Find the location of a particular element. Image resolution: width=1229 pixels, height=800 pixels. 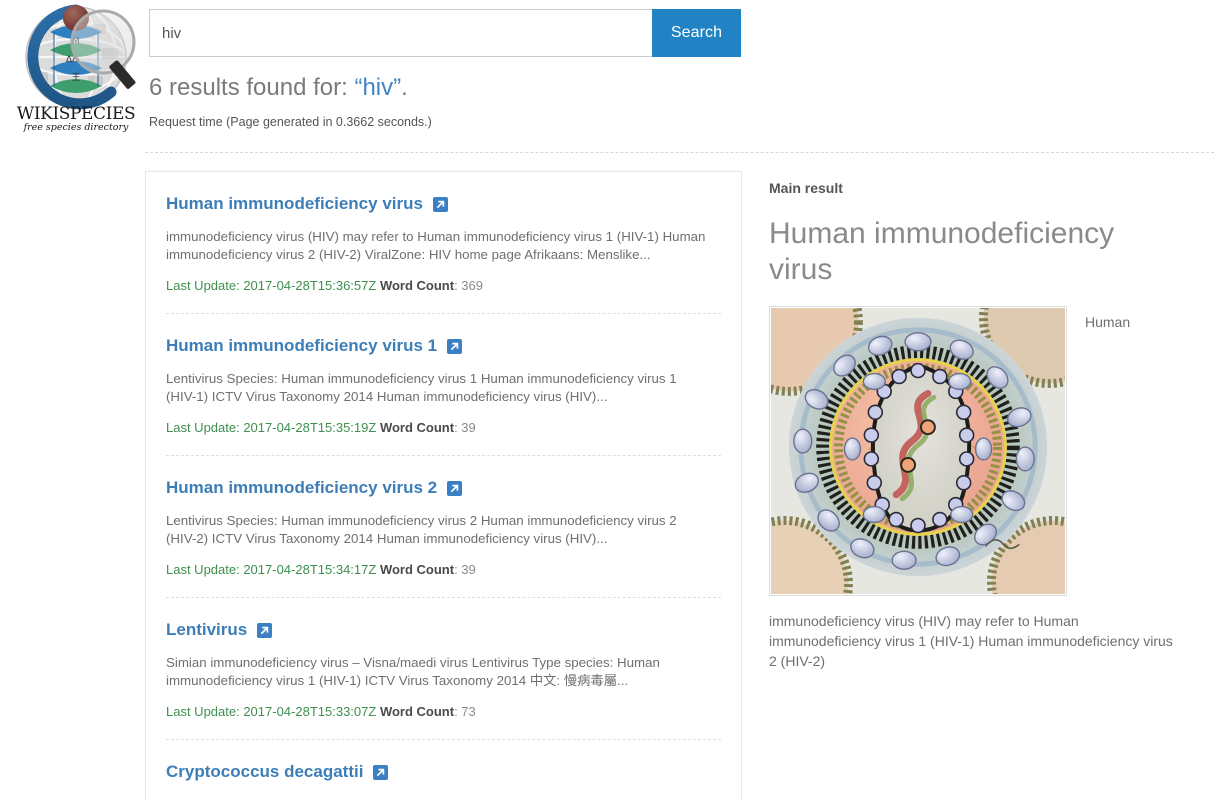

result-item: Cryptococcus decagattii is located at coordinates (443, 769).